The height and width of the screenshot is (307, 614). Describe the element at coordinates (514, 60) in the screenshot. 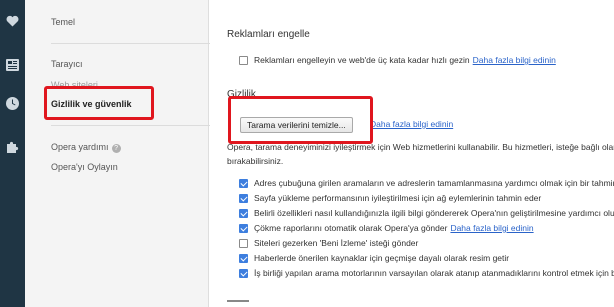

I see `ads-learn-more-link: Daha fazla bilgi edinin` at that location.